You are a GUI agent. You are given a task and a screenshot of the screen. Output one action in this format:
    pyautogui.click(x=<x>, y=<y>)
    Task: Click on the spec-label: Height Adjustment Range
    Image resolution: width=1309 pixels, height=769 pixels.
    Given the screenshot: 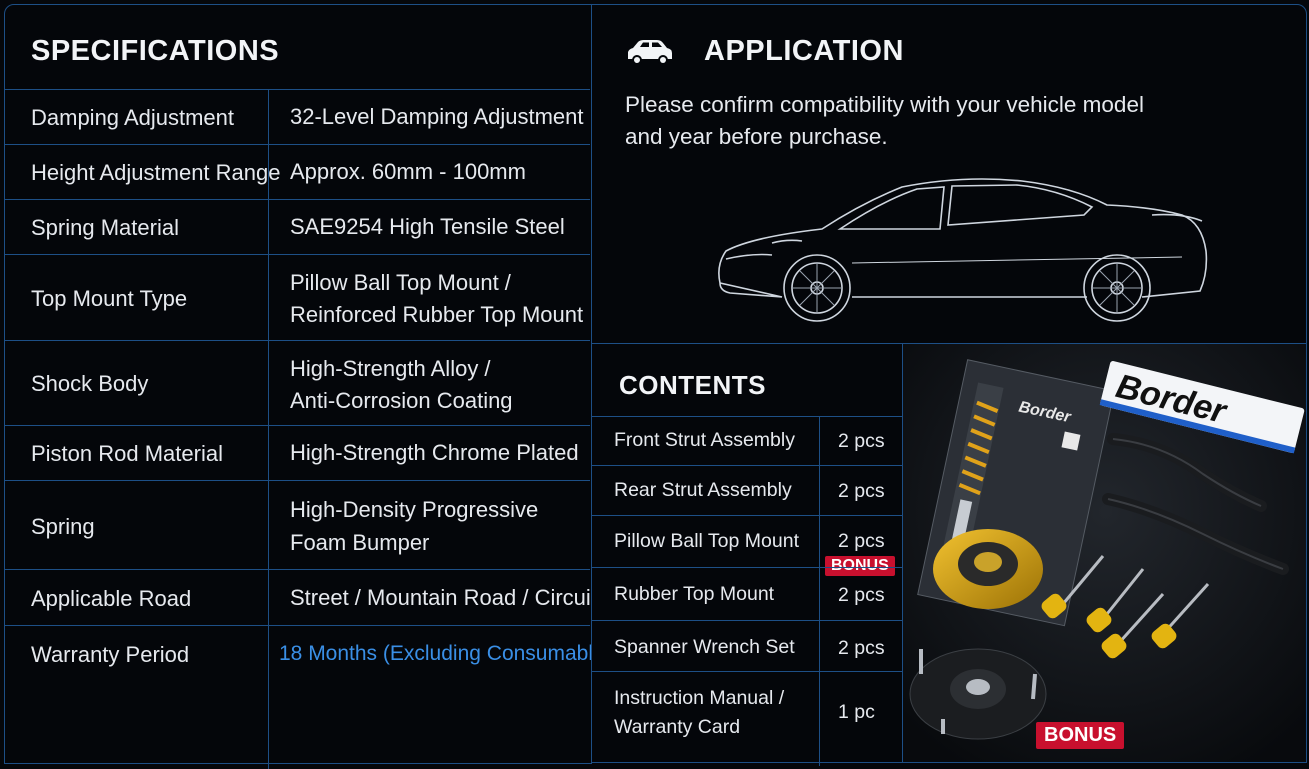 What is the action you would take?
    pyautogui.click(x=156, y=172)
    